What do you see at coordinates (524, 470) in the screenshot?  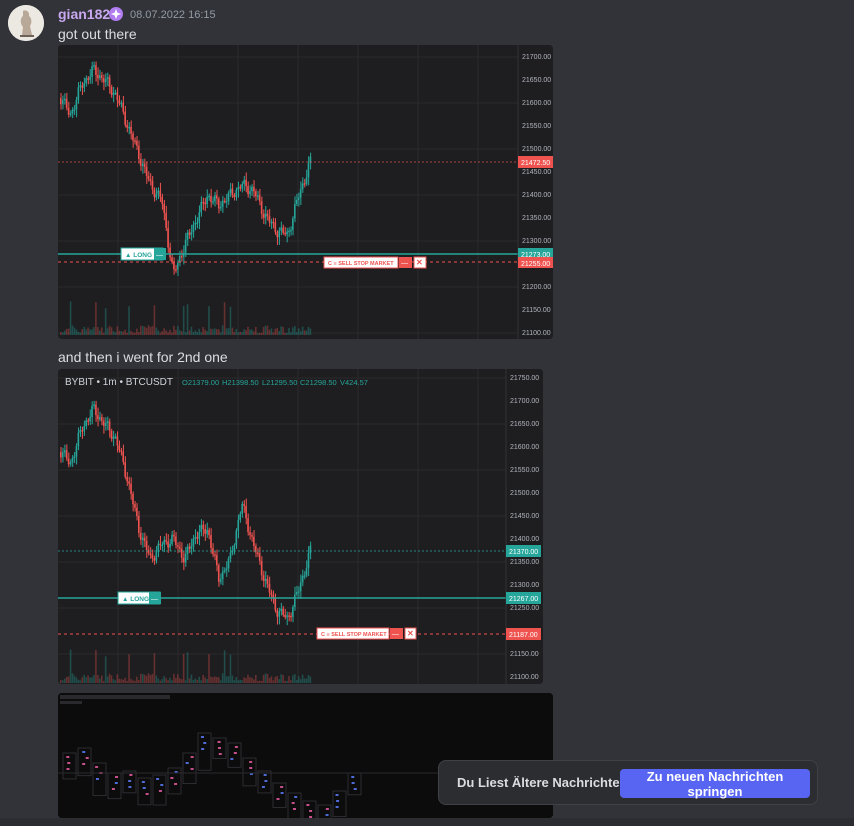 I see `y-axis-tick: 21550.00` at bounding box center [524, 470].